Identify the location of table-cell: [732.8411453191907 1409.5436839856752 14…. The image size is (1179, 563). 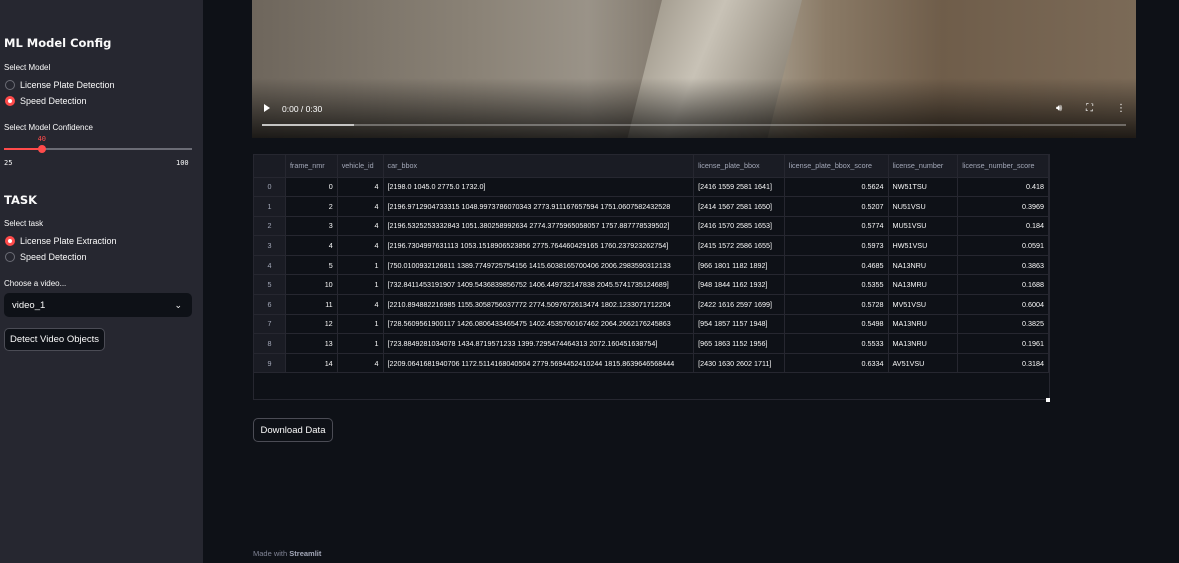
(539, 285).